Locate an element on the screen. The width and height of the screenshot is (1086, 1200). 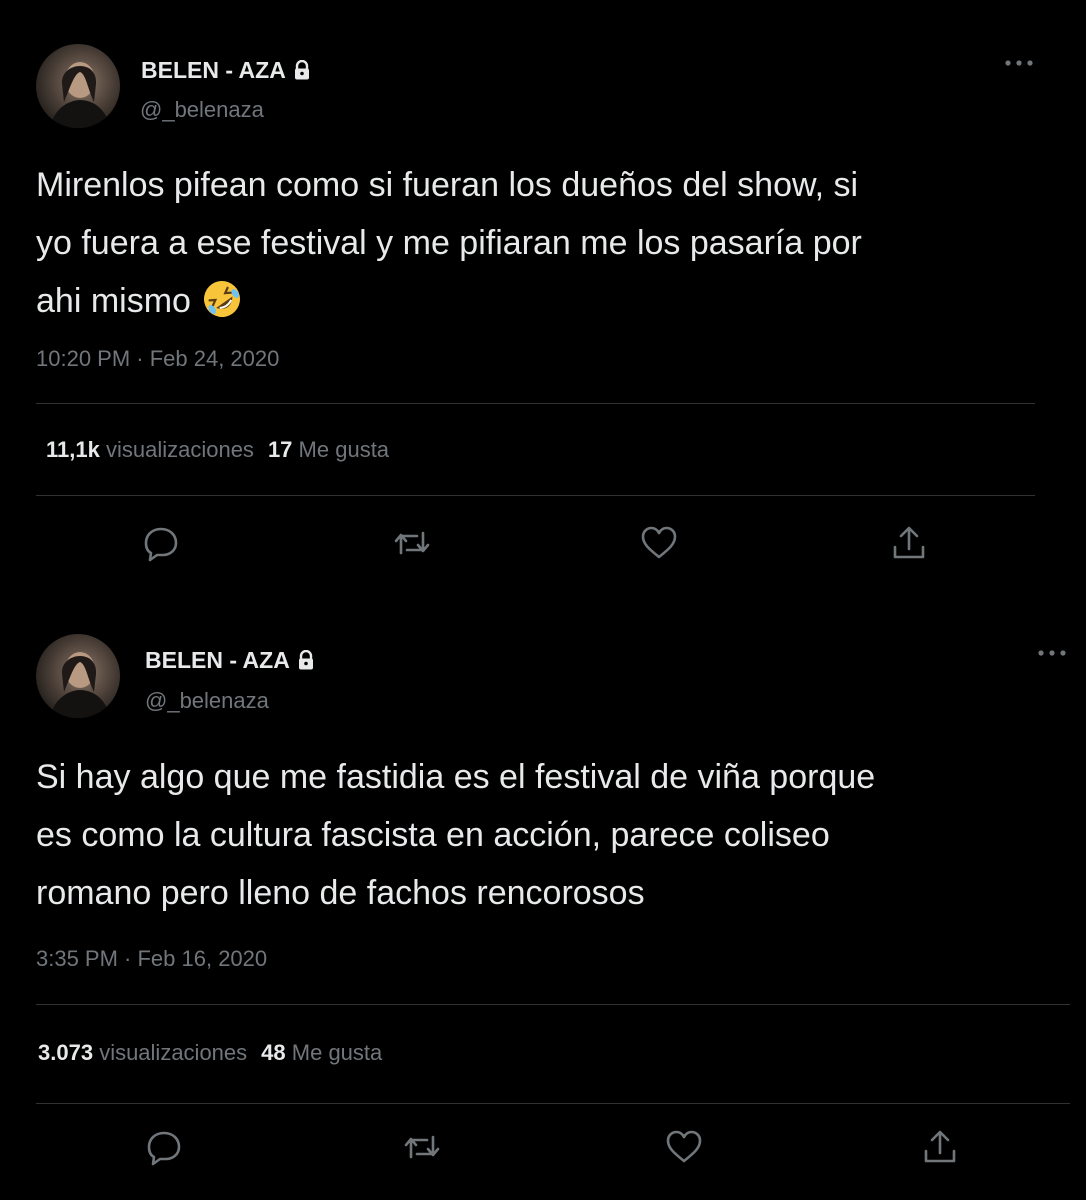
rolling-on-floor-laughing-icon is located at coordinates (222, 308).